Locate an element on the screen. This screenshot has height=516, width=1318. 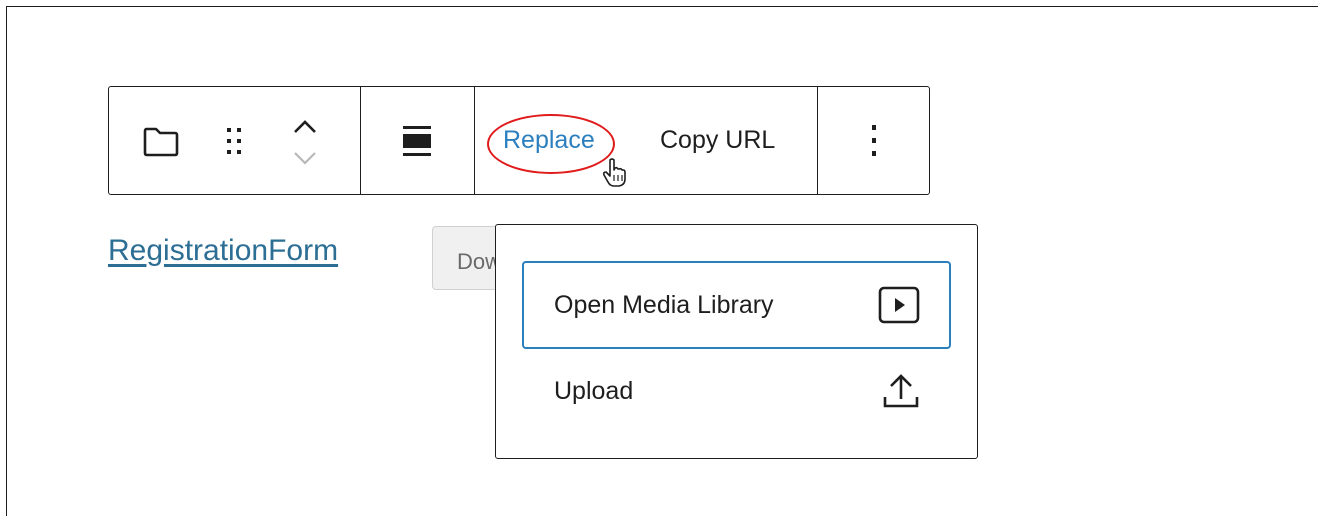
block-controls-group is located at coordinates (234, 140).